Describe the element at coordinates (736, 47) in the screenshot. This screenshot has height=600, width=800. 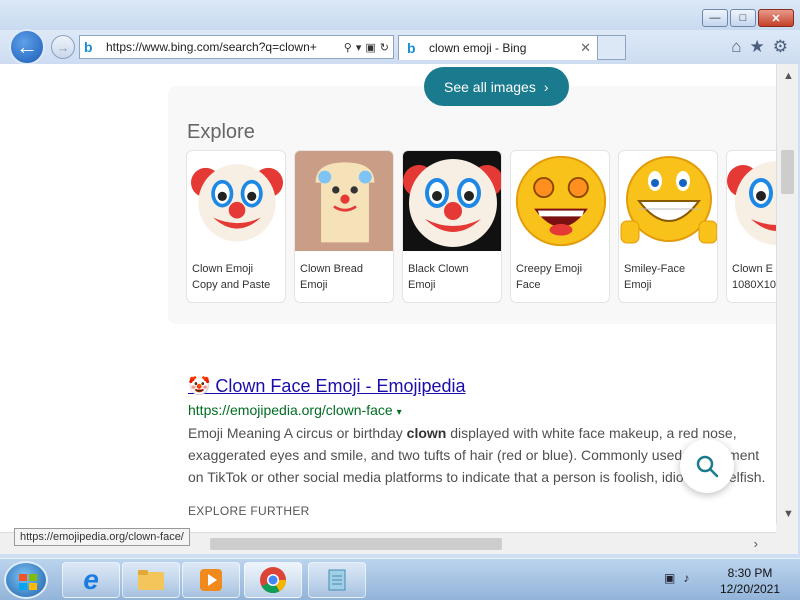
I see `home-icon: ⌂` at that location.